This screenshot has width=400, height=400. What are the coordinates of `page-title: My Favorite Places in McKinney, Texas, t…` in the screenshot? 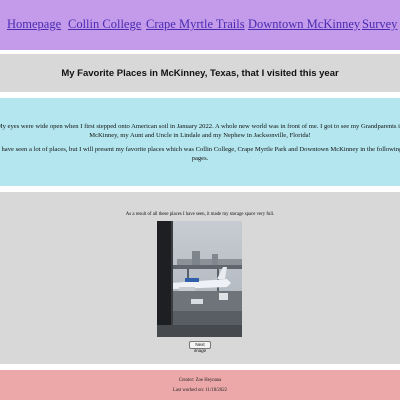 It's located at (200, 73).